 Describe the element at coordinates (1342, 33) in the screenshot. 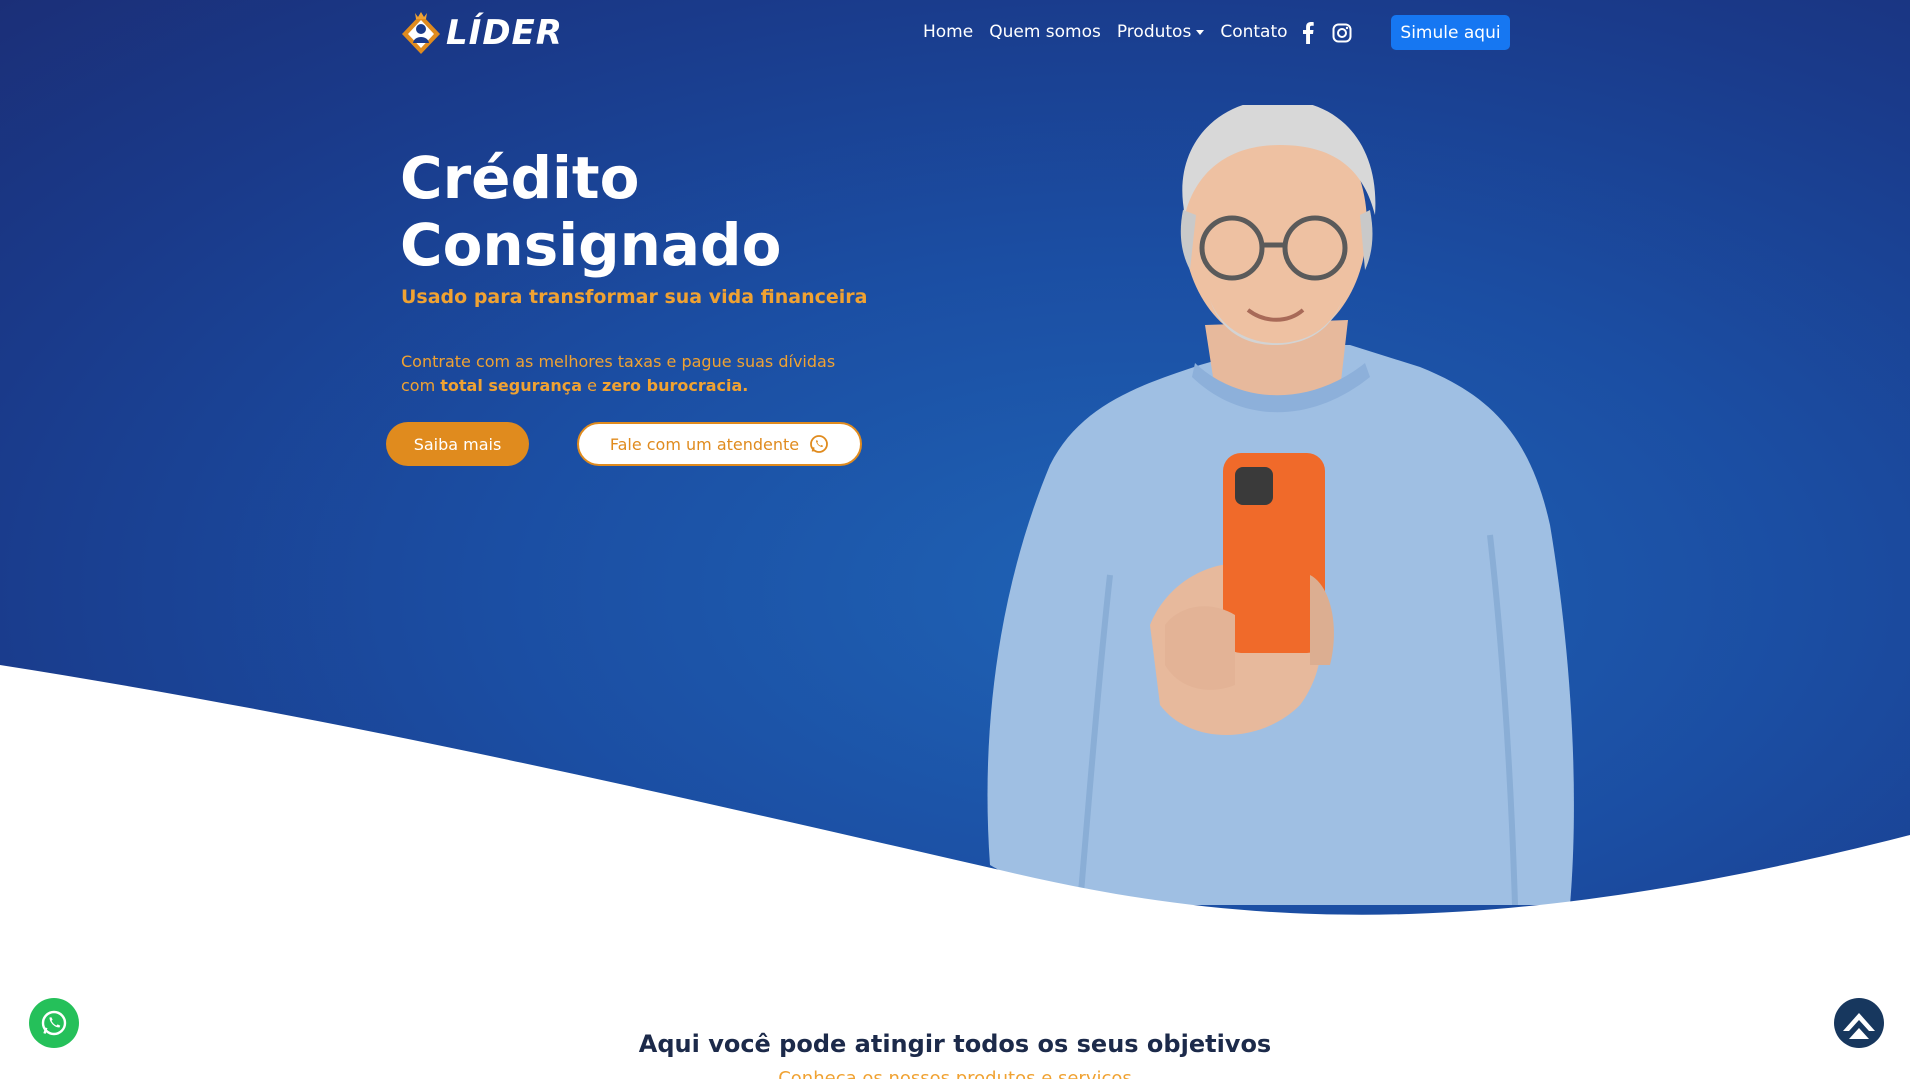

I see `instagram-icon` at that location.